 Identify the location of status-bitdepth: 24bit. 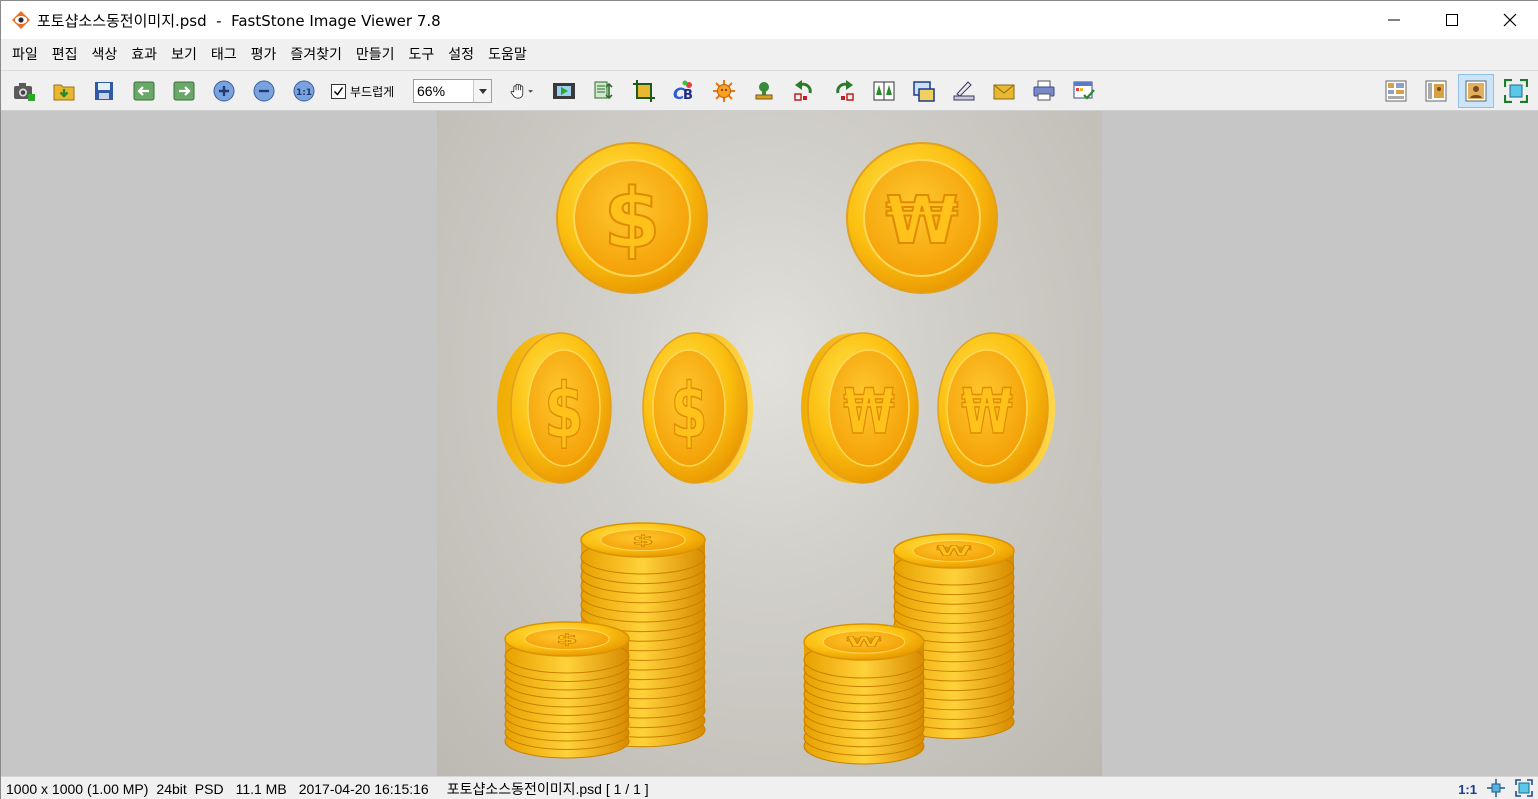
(171, 788).